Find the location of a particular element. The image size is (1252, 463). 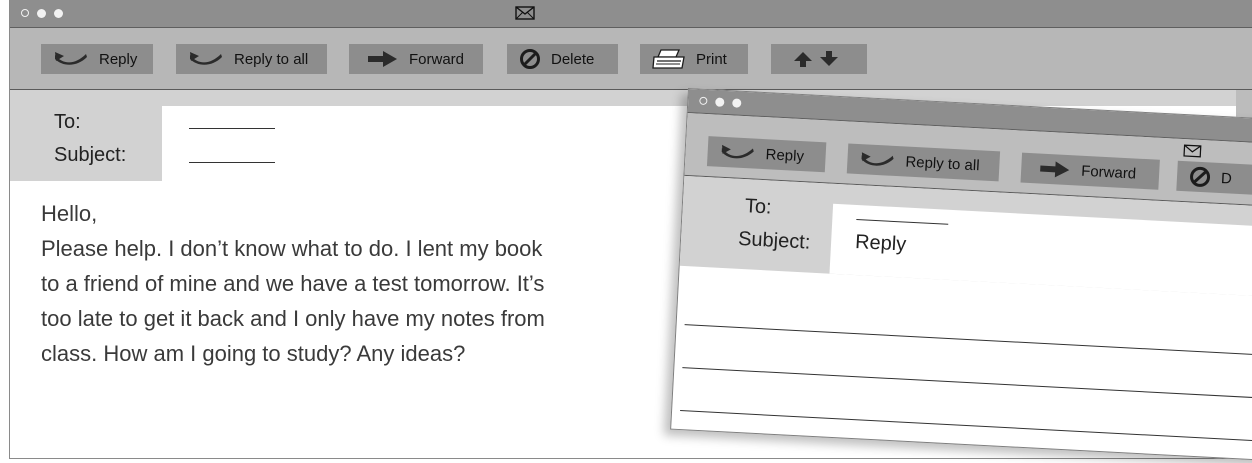

message-line: Hello, is located at coordinates (69, 213).